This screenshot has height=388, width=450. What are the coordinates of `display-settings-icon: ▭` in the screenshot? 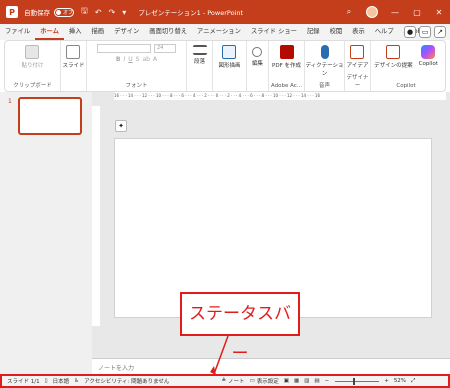 It's located at (252, 381).